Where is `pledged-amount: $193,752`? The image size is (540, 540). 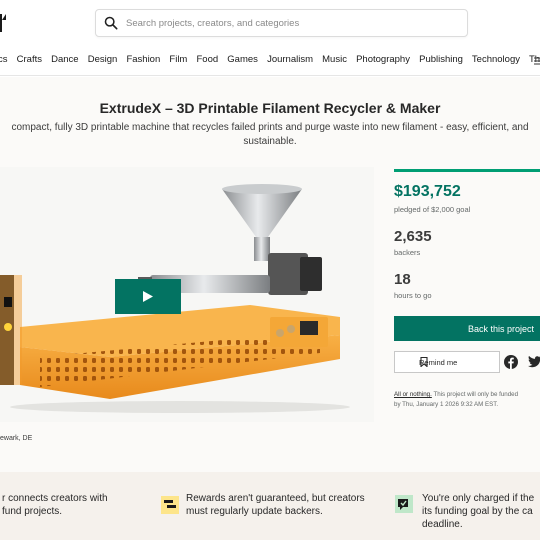 pledged-amount: $193,752 is located at coordinates (427, 191).